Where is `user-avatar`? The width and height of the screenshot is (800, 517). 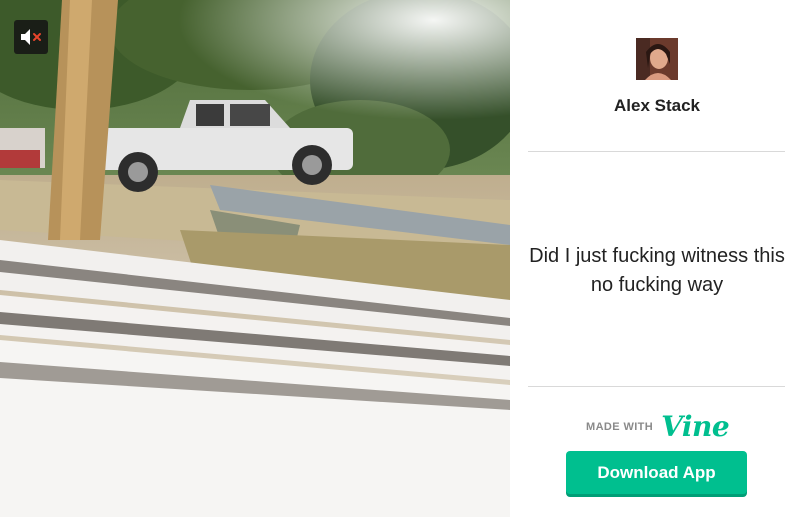 user-avatar is located at coordinates (657, 59).